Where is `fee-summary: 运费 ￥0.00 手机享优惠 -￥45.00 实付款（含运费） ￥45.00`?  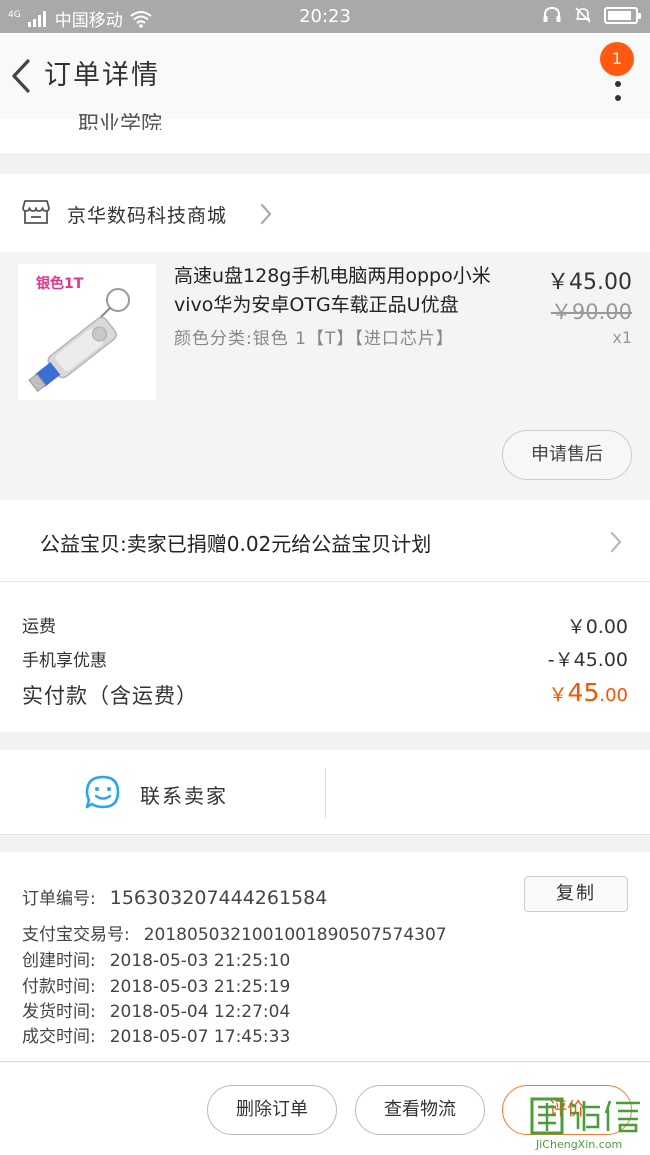 fee-summary: 运费 ￥0.00 手机享优惠 -￥45.00 实付款（含运费） ￥45.00 is located at coordinates (325, 657).